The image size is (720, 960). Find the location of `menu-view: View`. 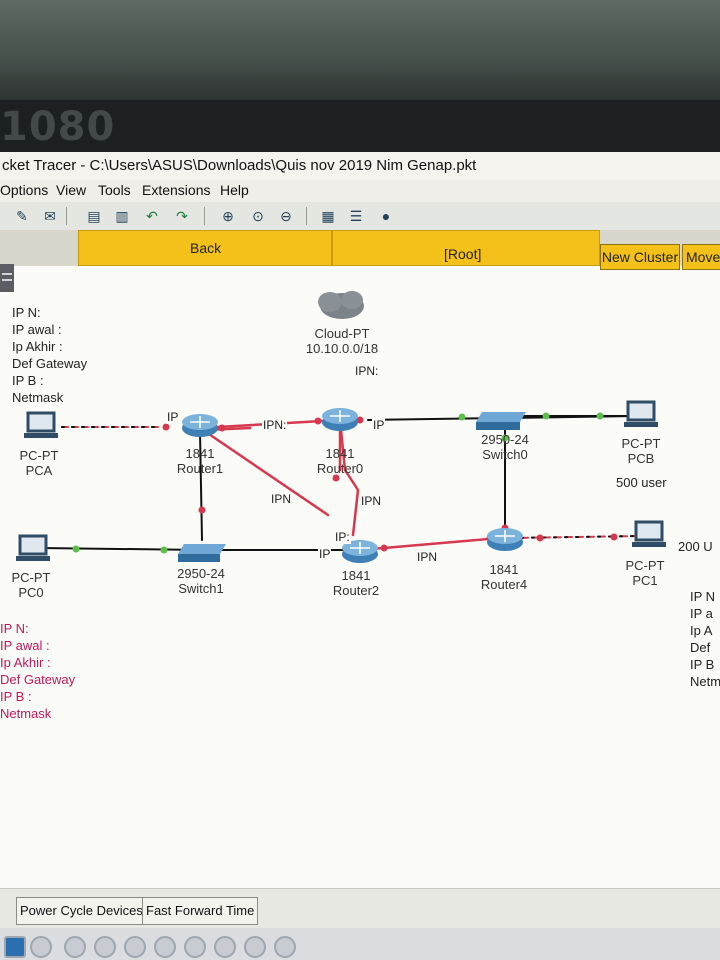

menu-view: View is located at coordinates (71, 190).